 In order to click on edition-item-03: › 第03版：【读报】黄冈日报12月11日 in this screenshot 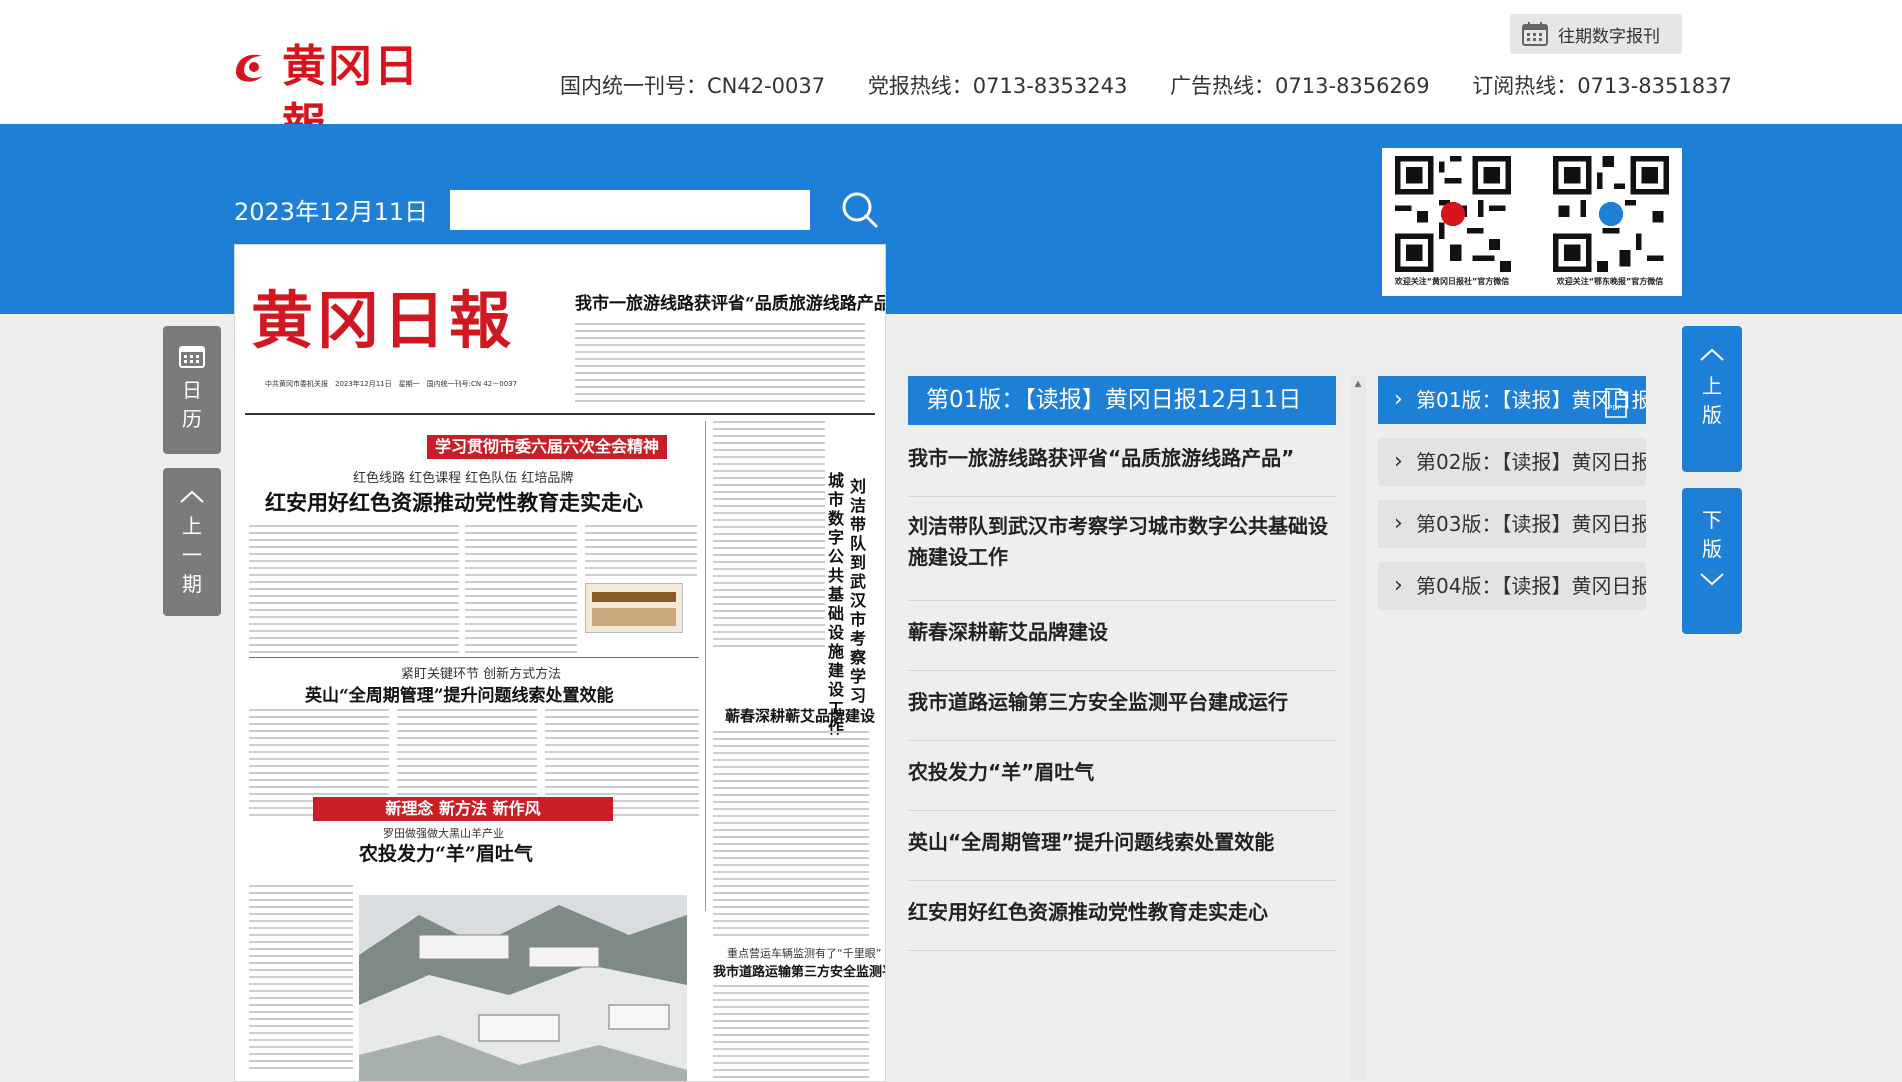, I will do `click(1512, 524)`.